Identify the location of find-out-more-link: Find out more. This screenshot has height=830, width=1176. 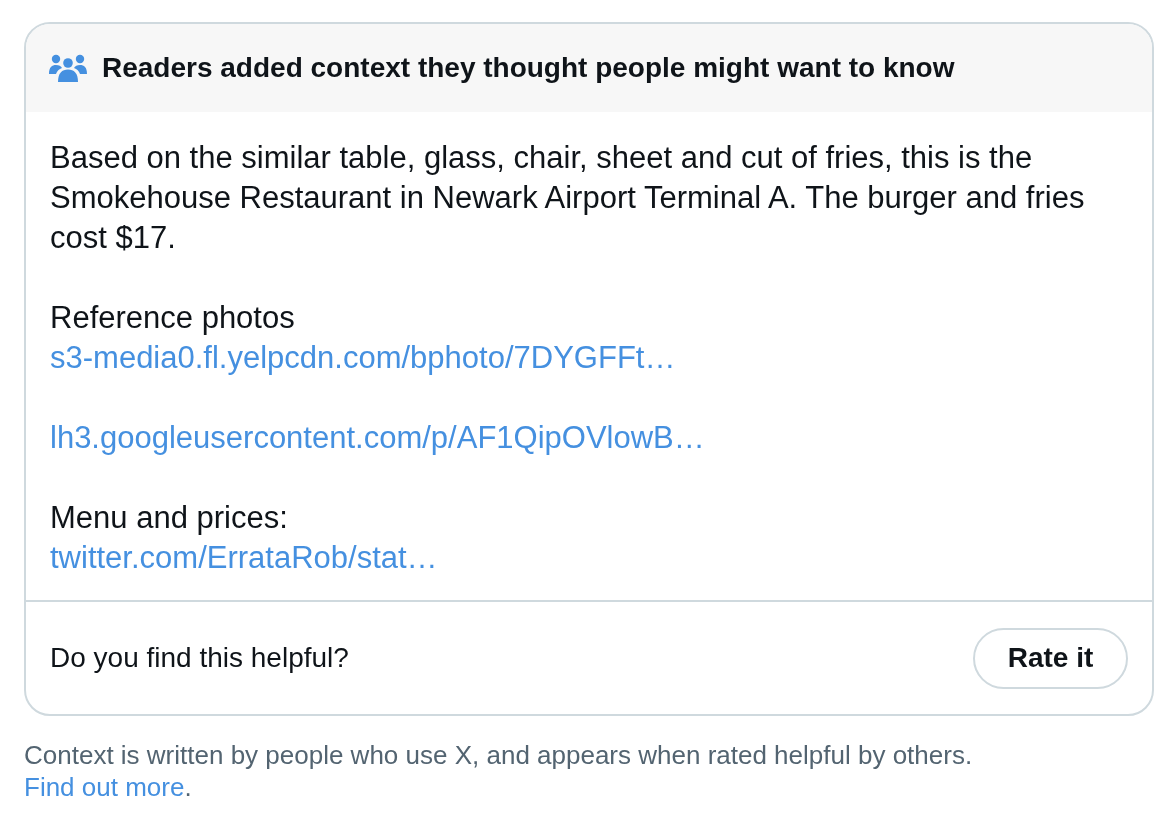
(104, 787).